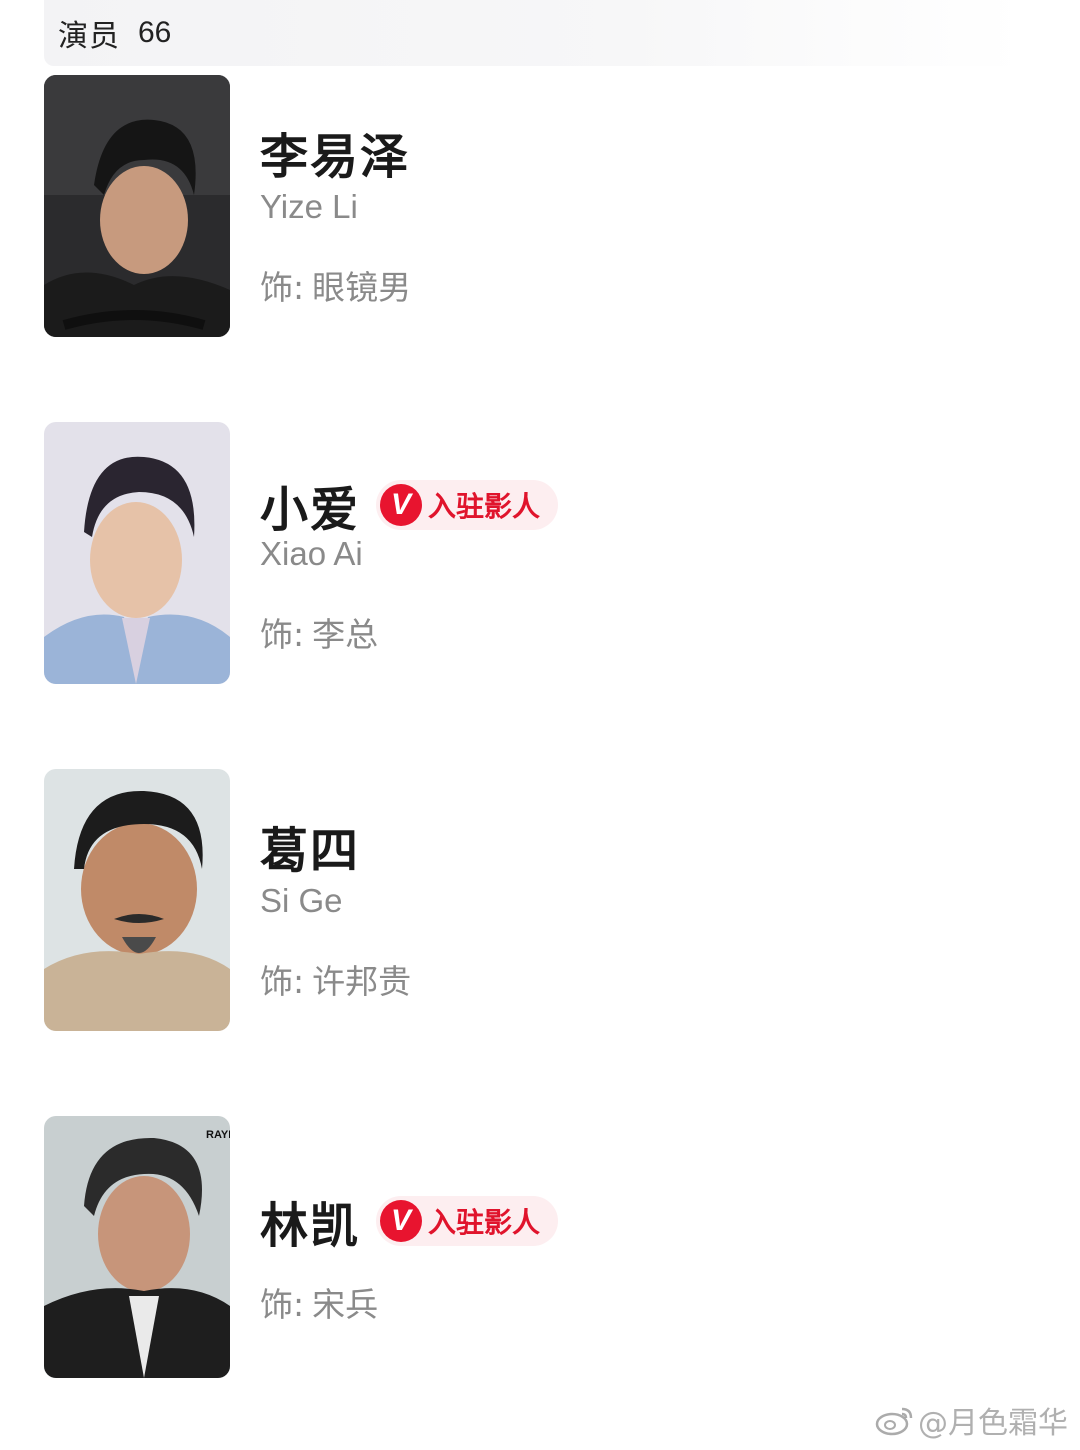 The width and height of the screenshot is (1080, 1450). I want to click on actor-role: 饰: 眼镜男, so click(335, 285).